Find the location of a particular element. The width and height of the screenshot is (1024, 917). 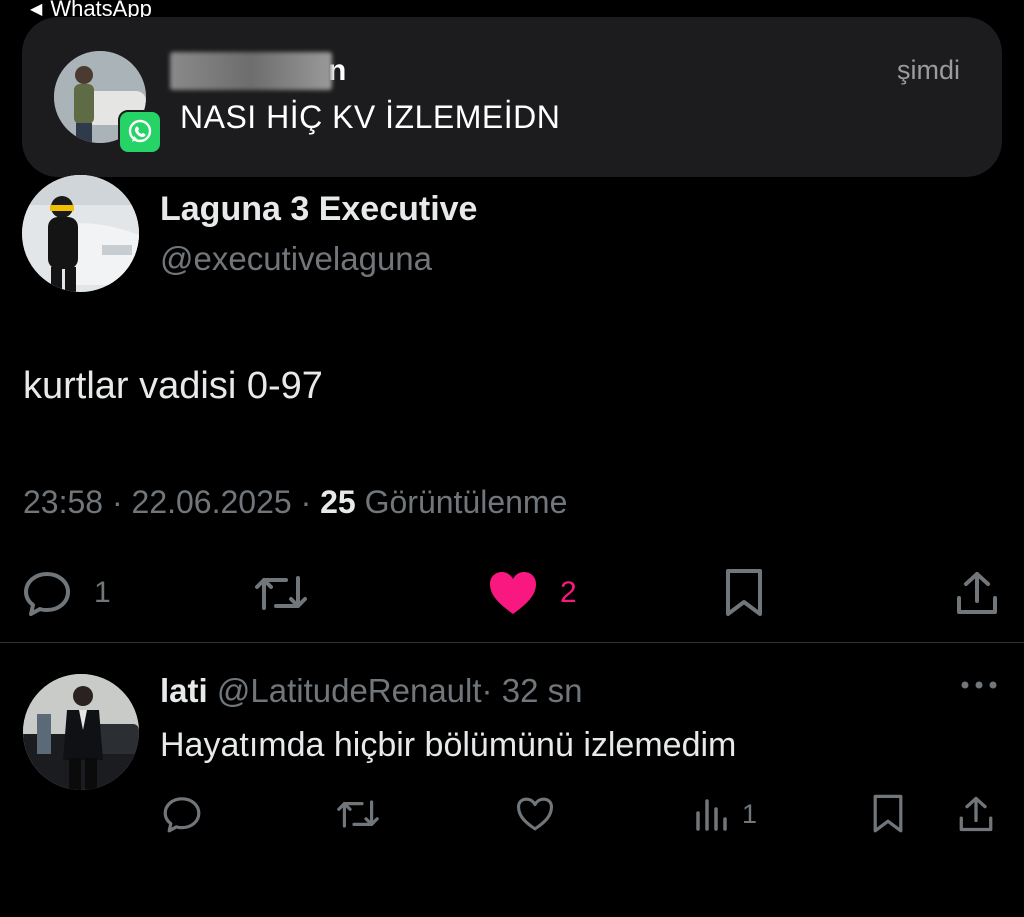

whatsapp-icon is located at coordinates (140, 132).